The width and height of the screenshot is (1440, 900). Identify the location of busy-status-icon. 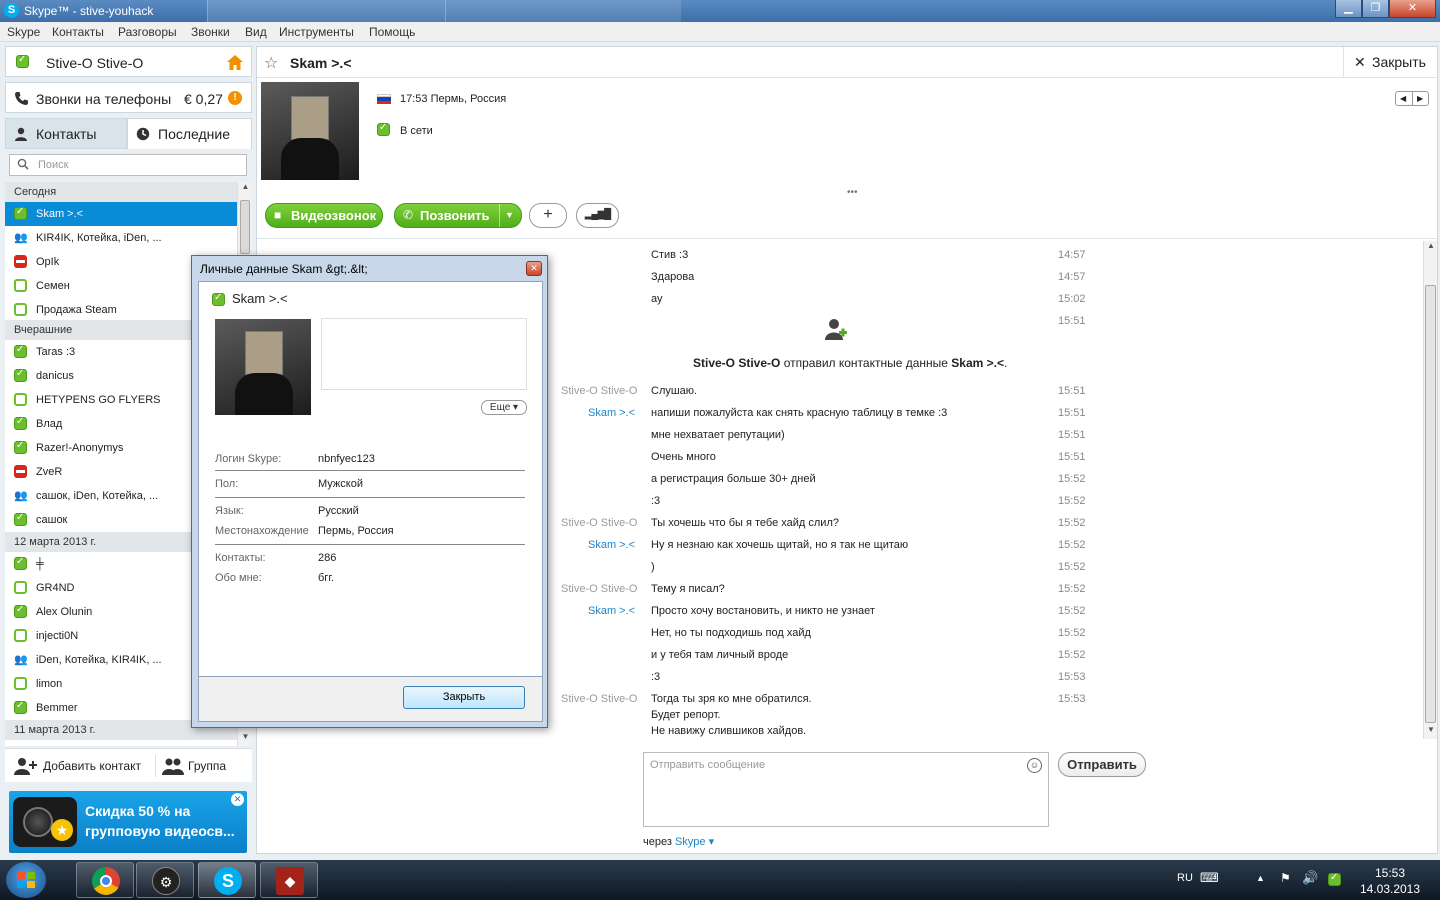
(20, 471).